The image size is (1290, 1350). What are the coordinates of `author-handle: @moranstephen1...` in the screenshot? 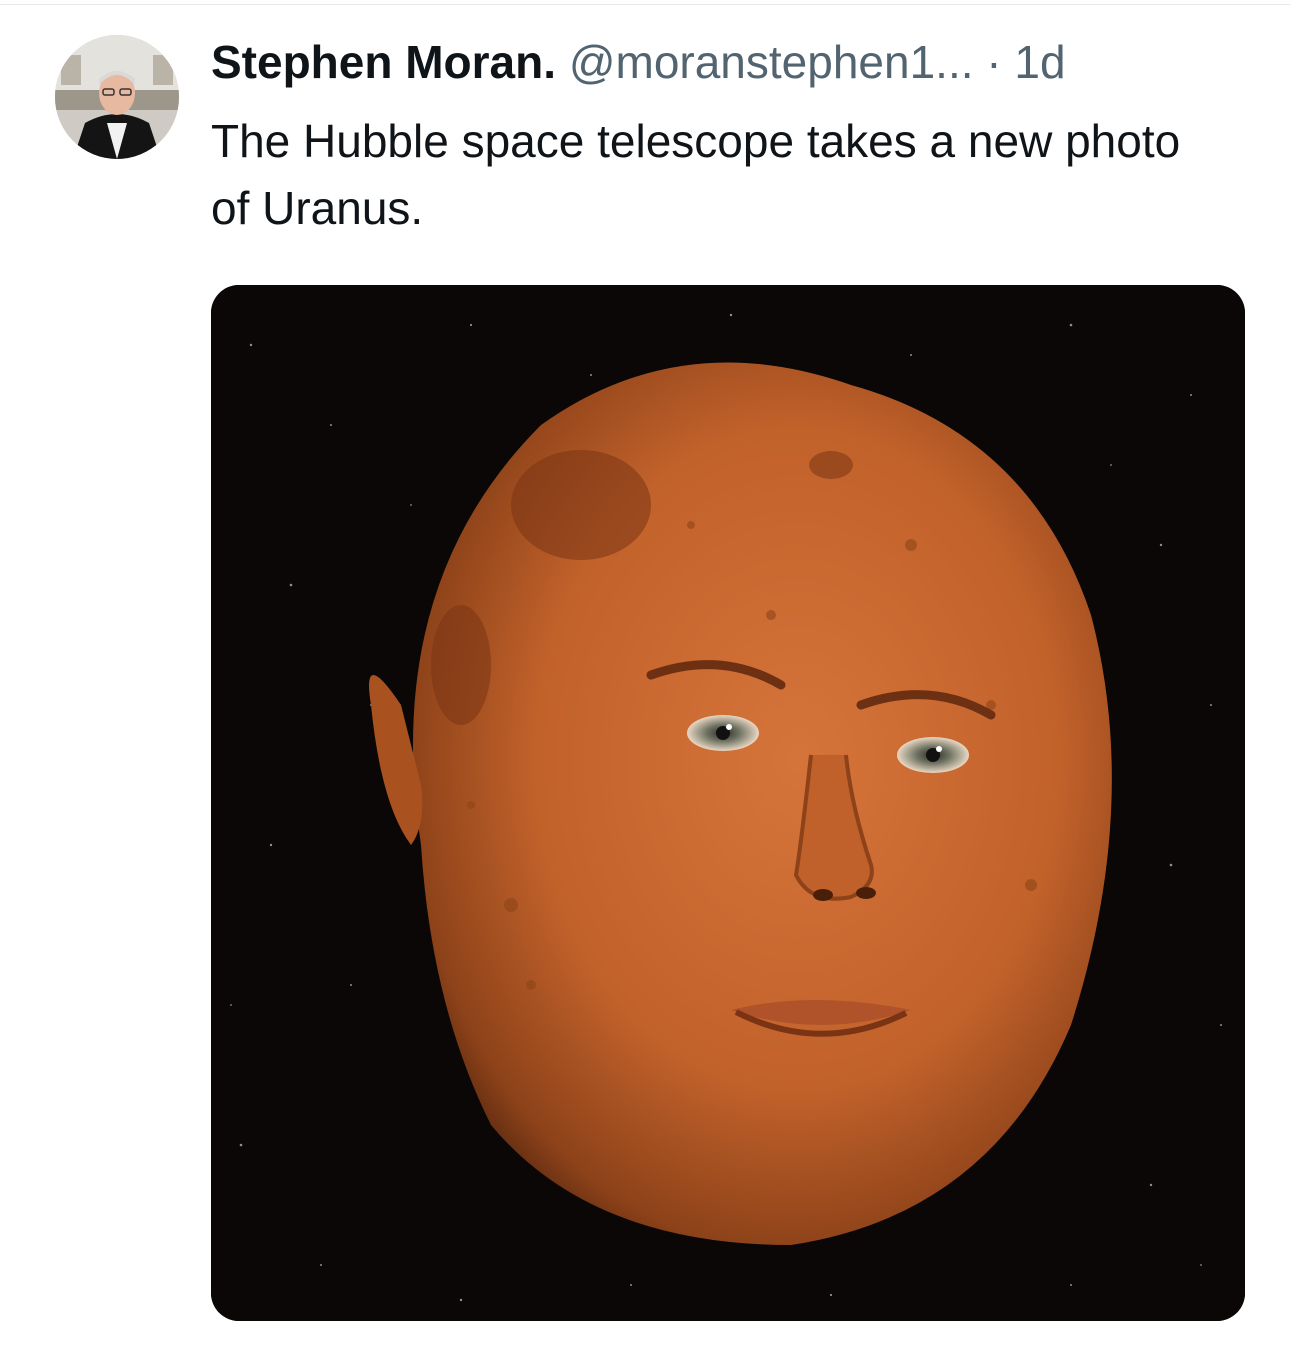 It's located at (771, 62).